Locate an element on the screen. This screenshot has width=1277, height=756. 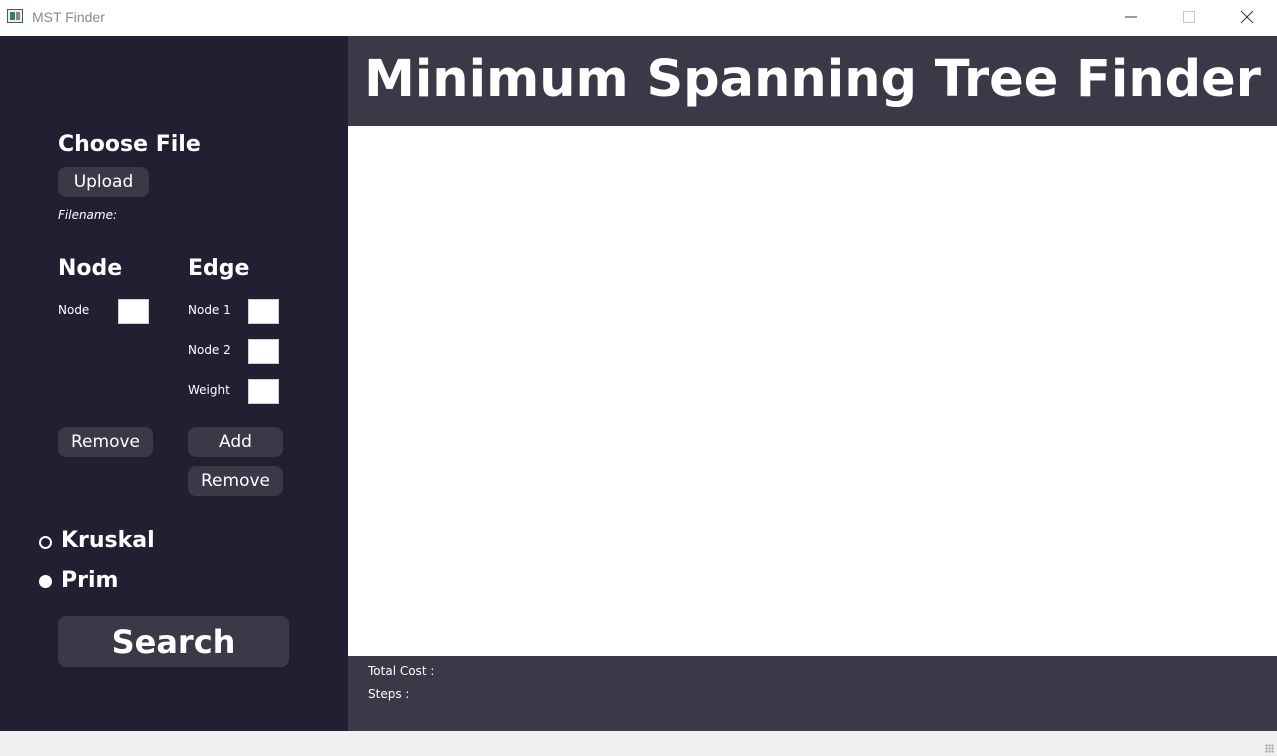
minimize-button is located at coordinates (1131, 17).